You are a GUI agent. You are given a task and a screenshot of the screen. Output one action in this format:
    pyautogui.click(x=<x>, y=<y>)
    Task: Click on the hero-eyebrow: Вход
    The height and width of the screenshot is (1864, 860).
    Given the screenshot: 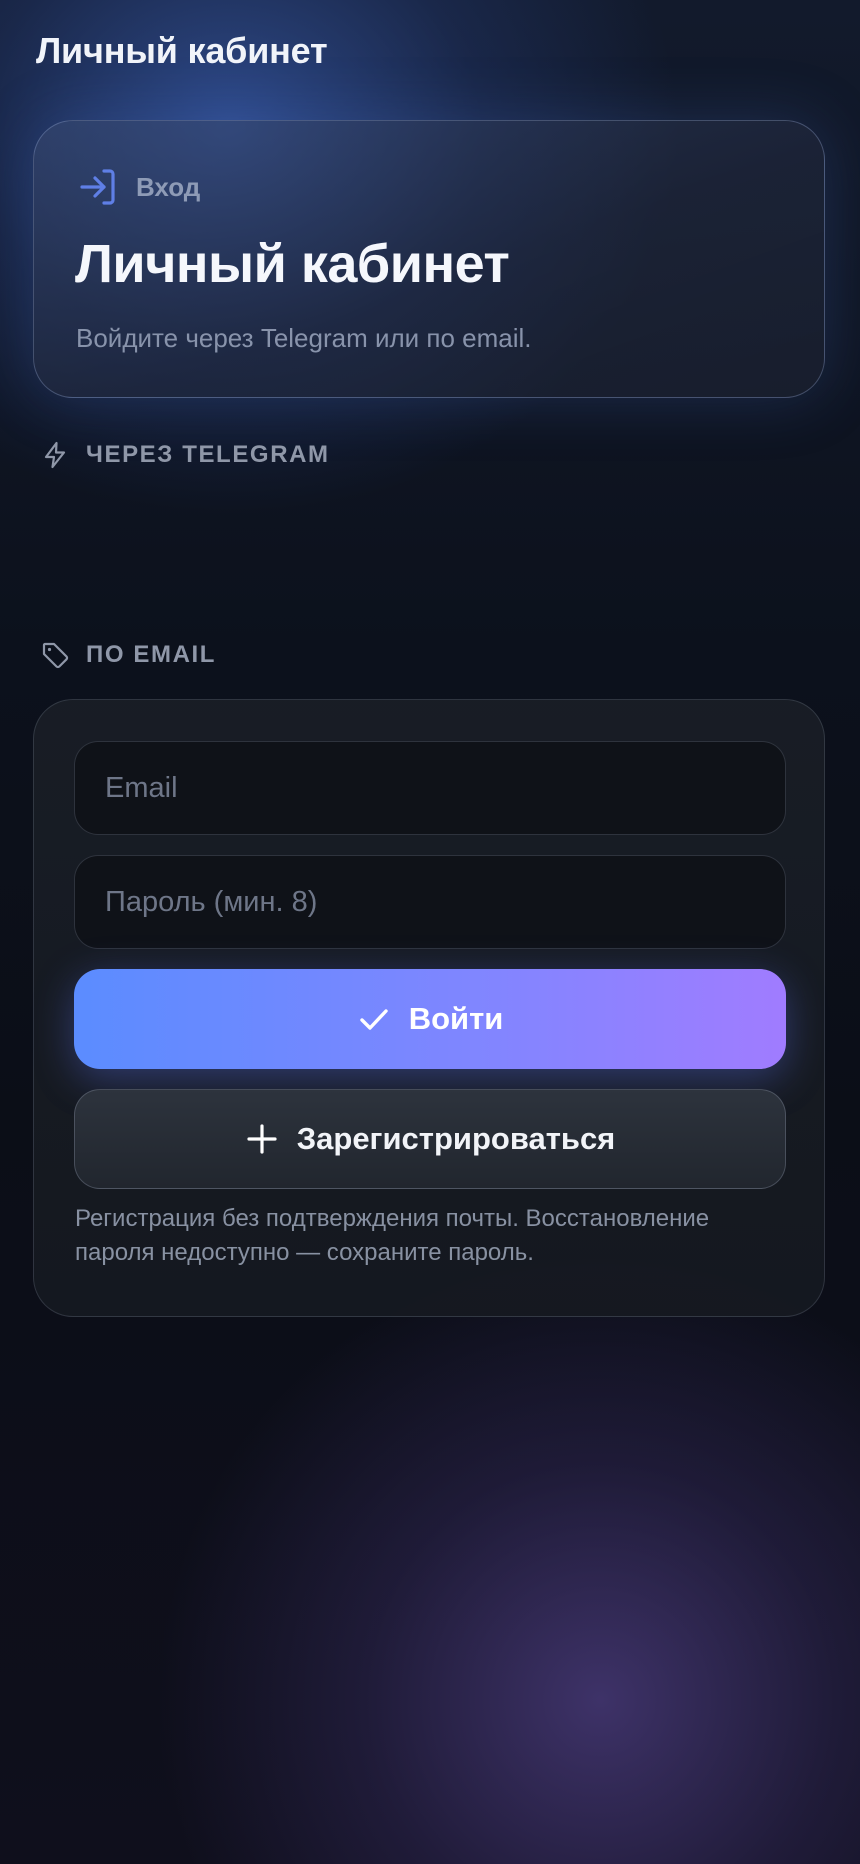 What is the action you would take?
    pyautogui.click(x=138, y=187)
    